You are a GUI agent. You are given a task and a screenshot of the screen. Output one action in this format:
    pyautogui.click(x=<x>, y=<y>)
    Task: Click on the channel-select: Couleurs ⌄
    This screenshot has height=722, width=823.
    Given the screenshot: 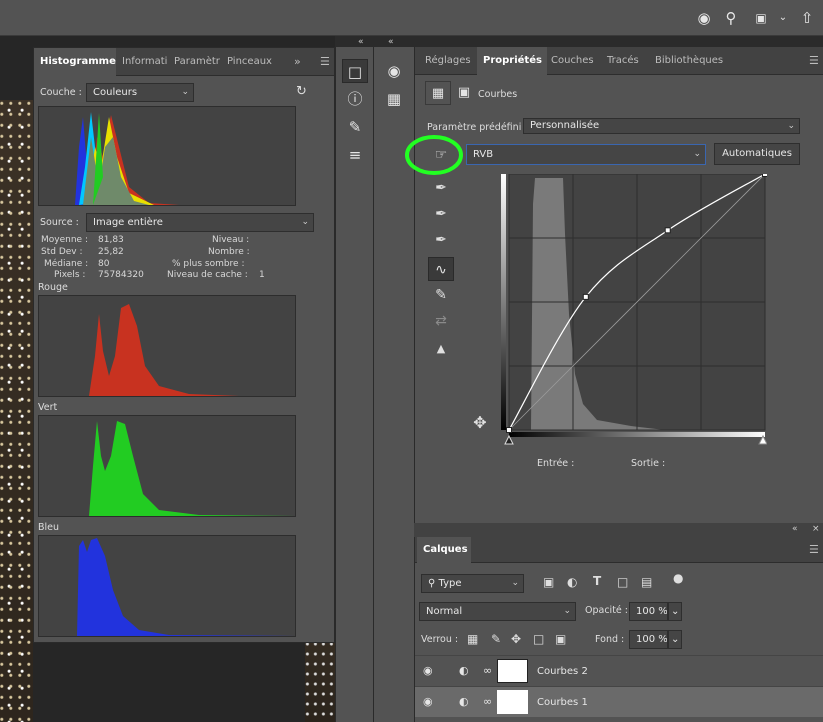 What is the action you would take?
    pyautogui.click(x=140, y=92)
    